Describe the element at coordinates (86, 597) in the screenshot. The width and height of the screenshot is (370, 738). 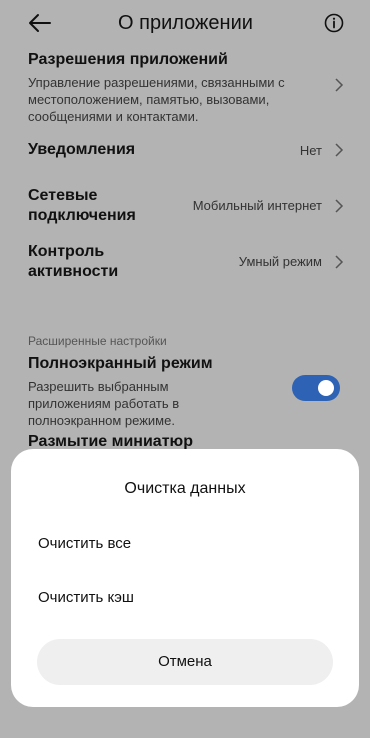
I see `clear-cache-option: Очистить кэш` at that location.